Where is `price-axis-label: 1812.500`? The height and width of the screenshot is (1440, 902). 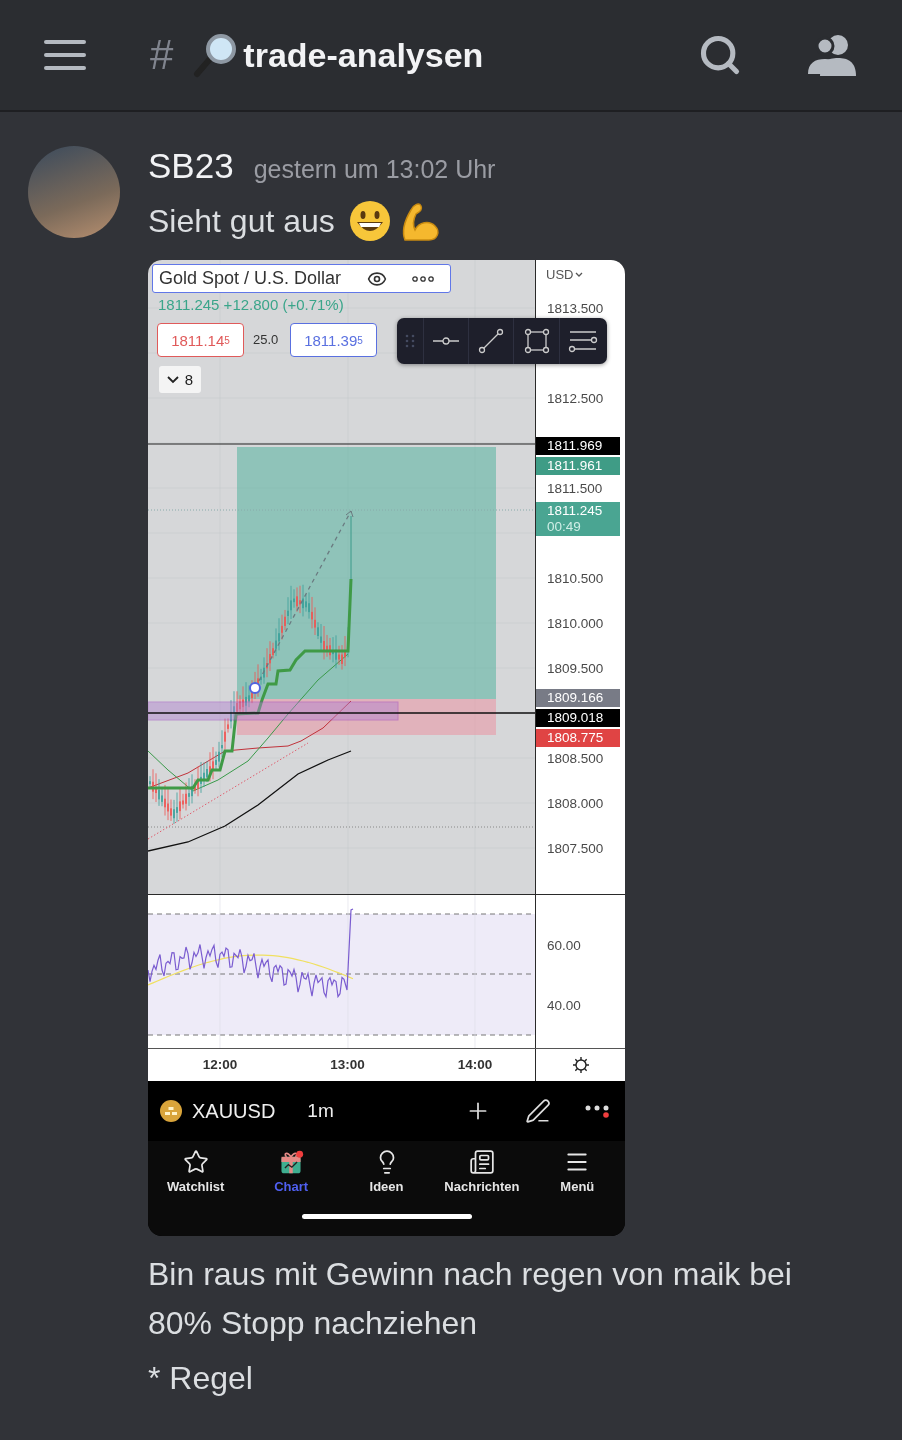 price-axis-label: 1812.500 is located at coordinates (575, 398).